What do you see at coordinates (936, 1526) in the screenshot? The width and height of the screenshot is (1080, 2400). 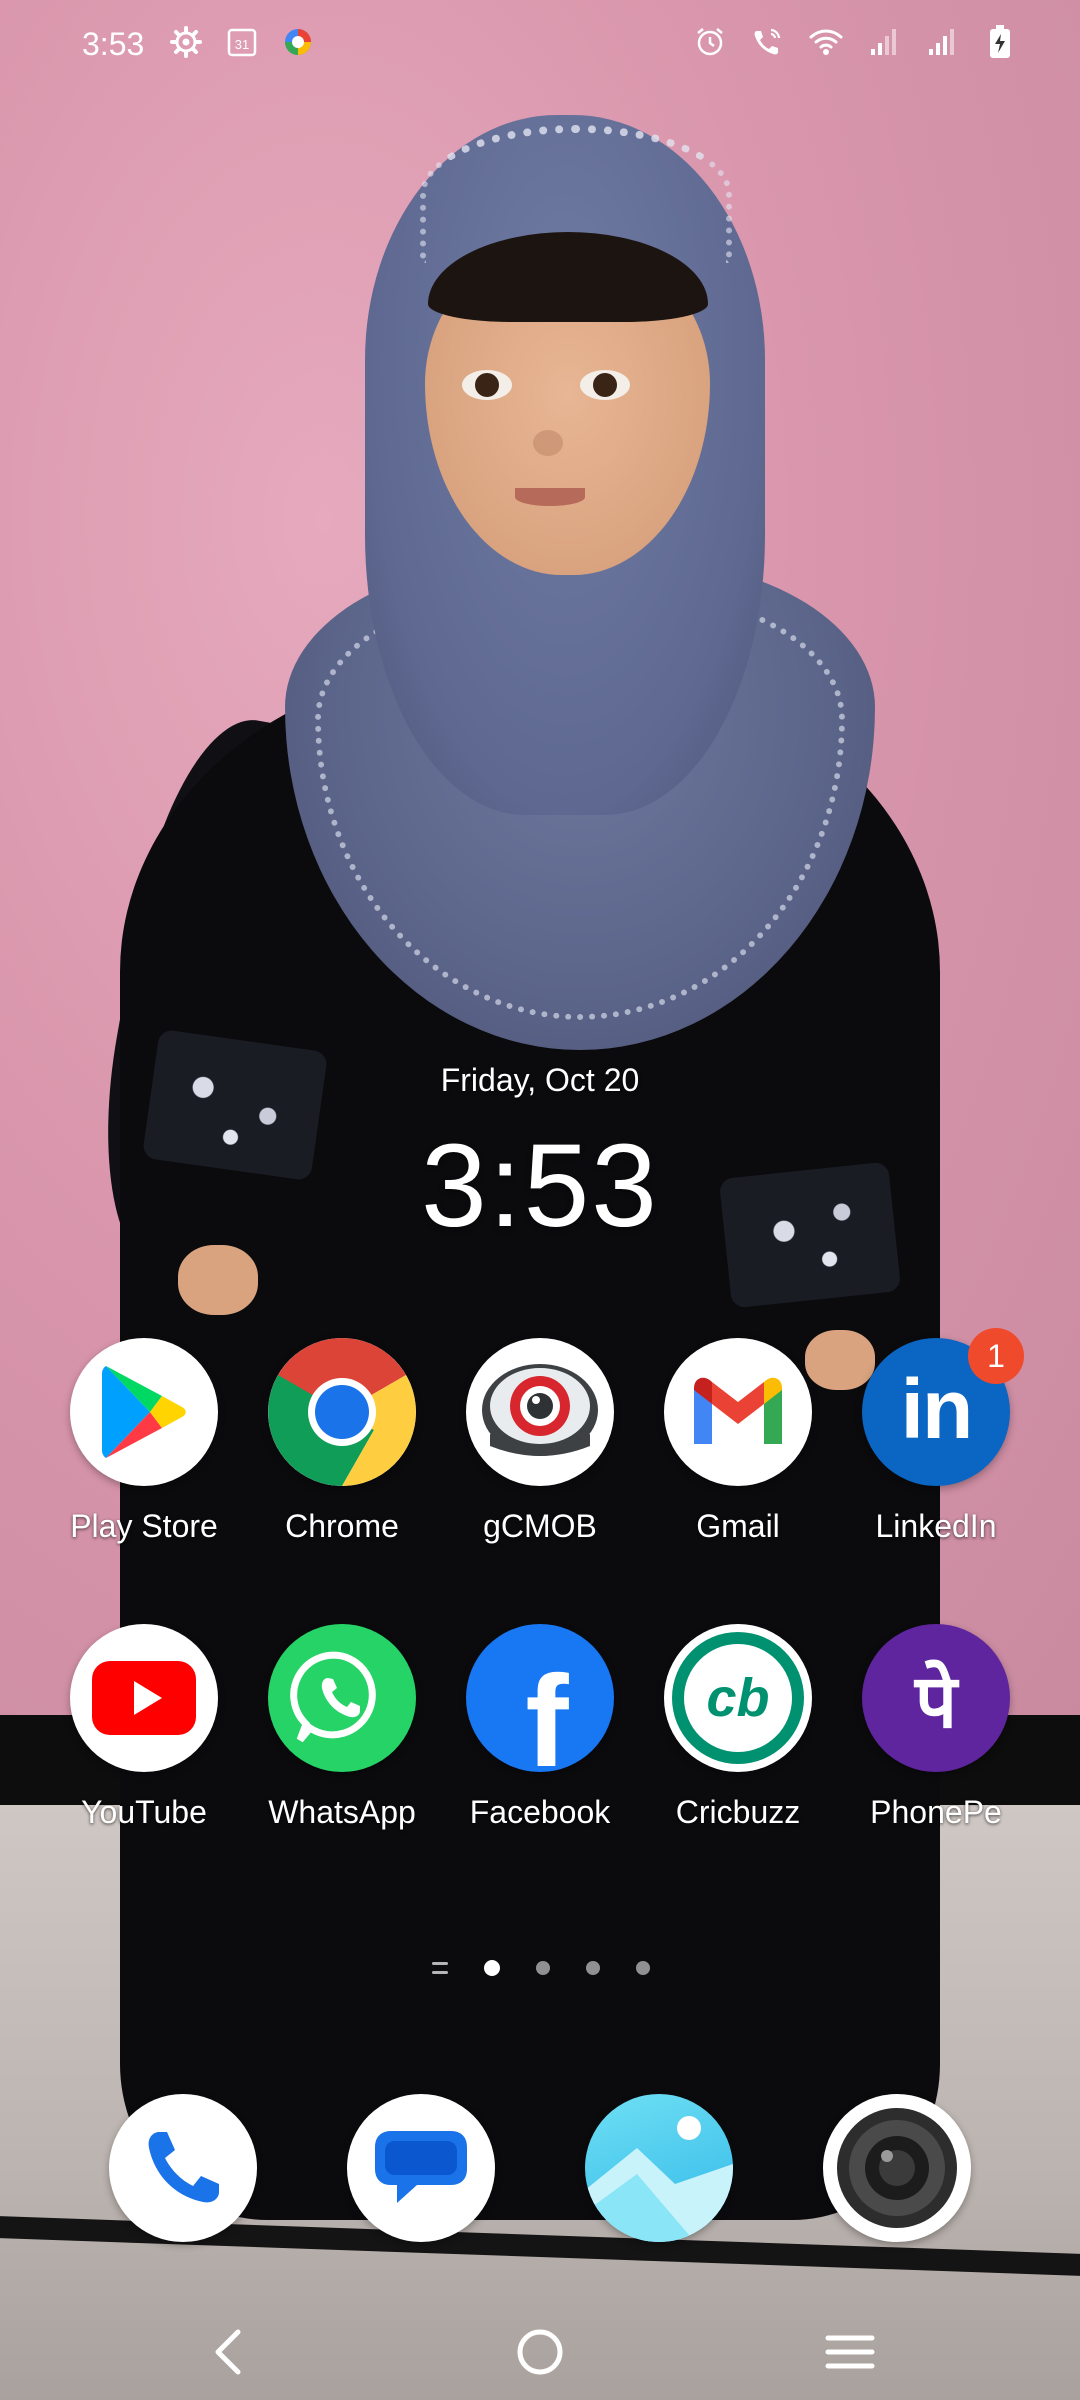 I see `app-label: LinkedIn` at bounding box center [936, 1526].